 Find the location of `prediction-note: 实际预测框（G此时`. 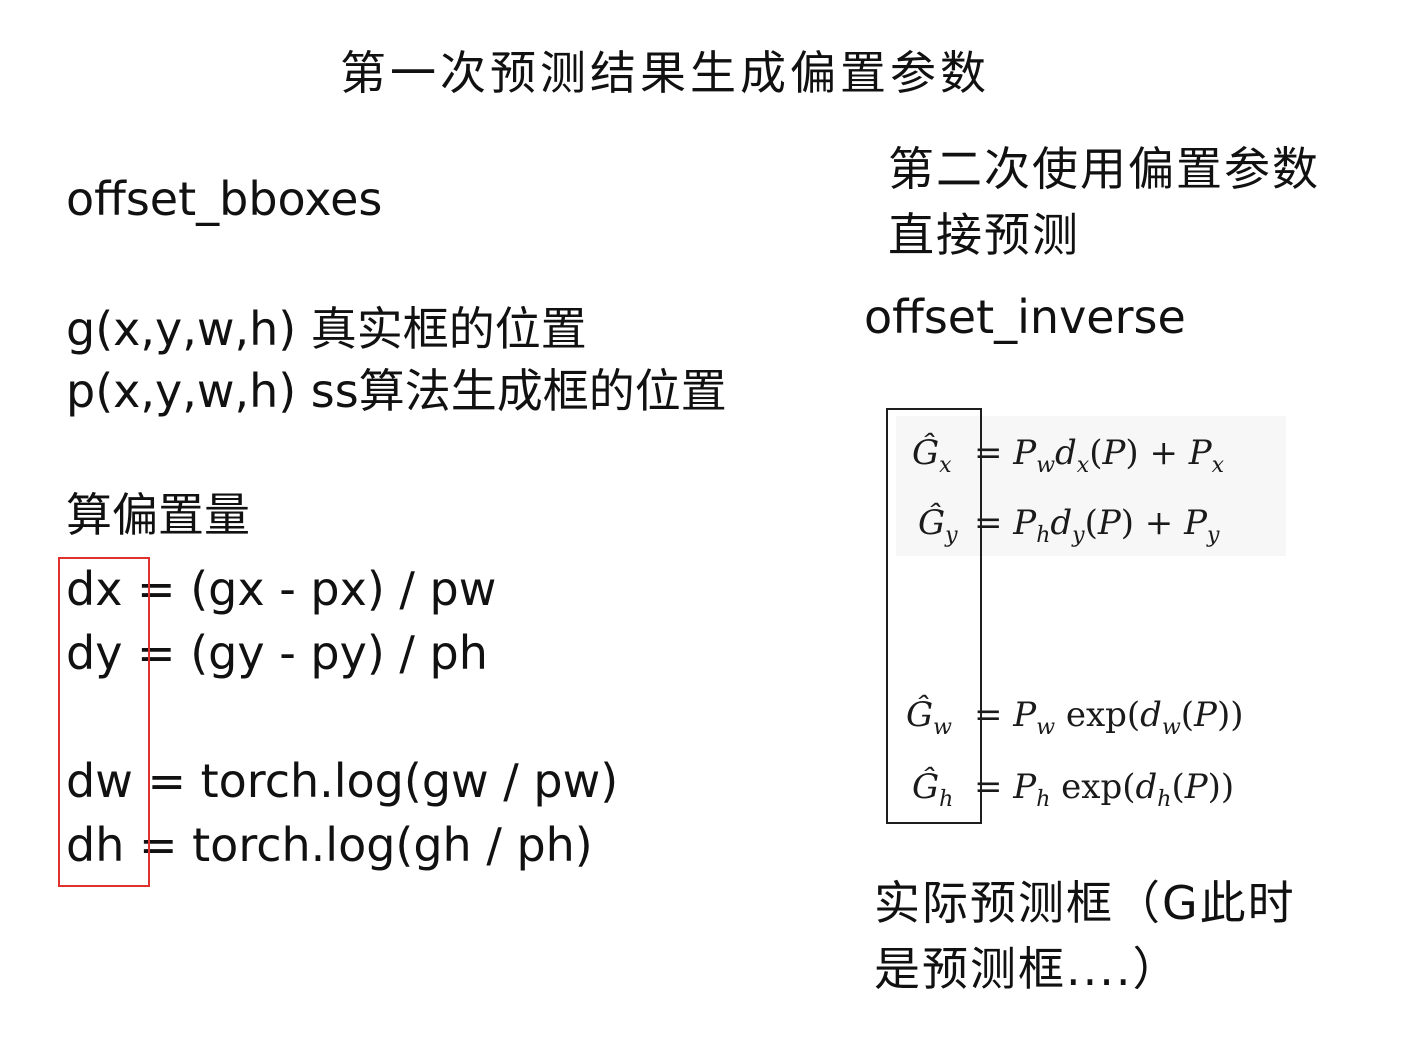

prediction-note: 实际预测框（G此时 is located at coordinates (1085, 903).